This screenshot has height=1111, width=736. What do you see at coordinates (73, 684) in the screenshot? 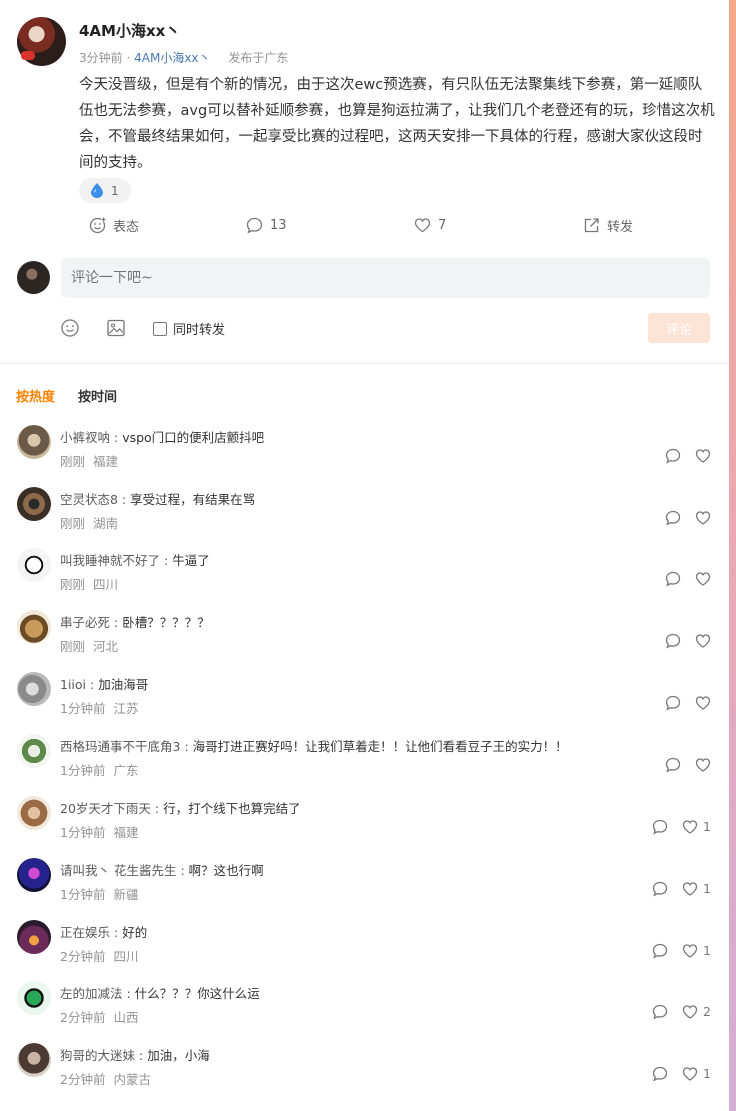
I see `commenter-name: 1iioi` at bounding box center [73, 684].